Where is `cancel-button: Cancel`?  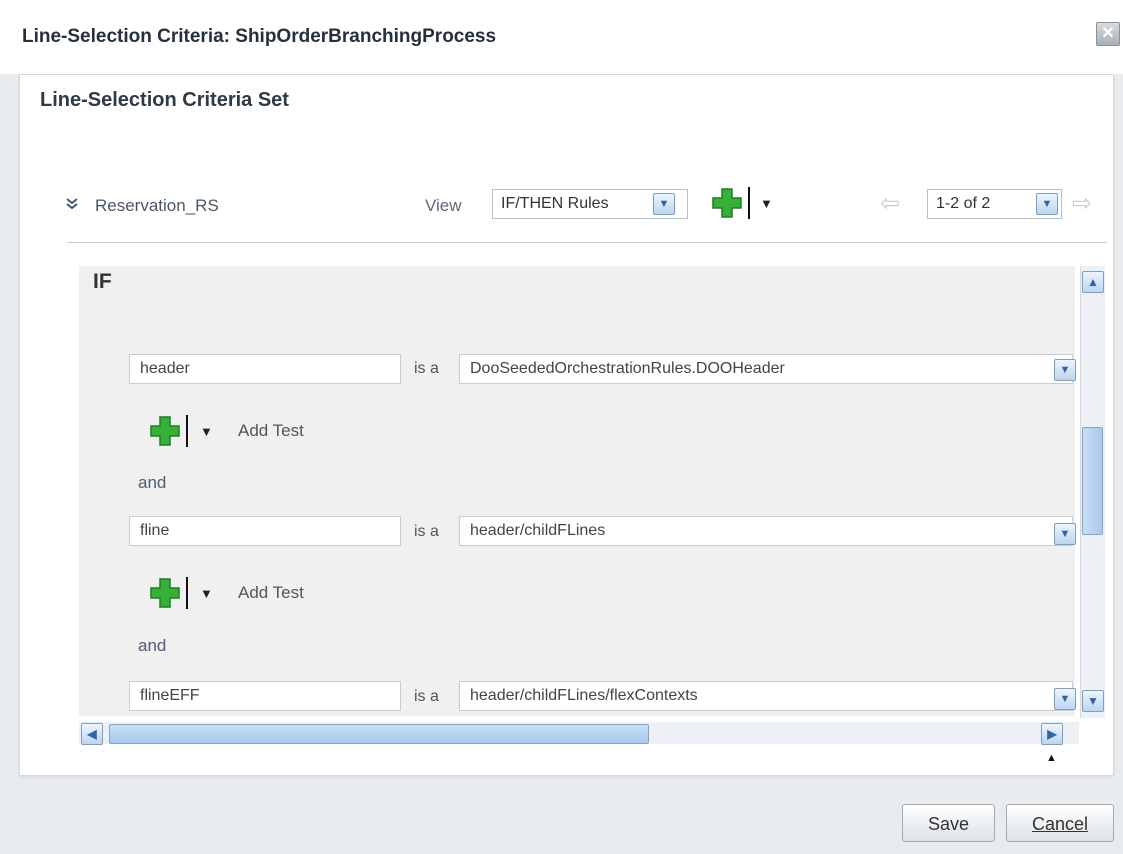
cancel-button: Cancel is located at coordinates (1060, 823).